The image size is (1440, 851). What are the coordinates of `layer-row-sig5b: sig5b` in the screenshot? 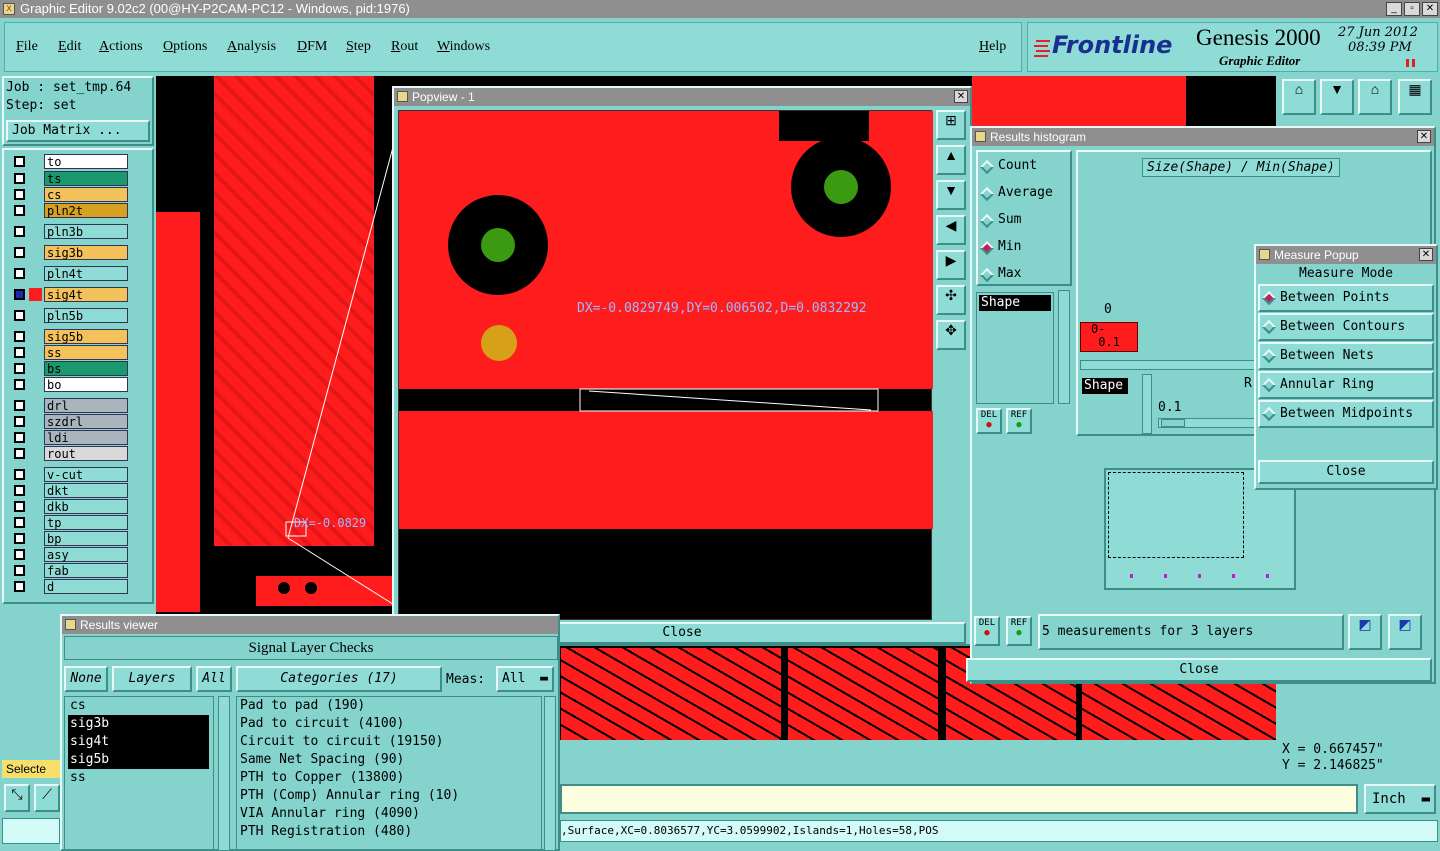 It's located at (69, 336).